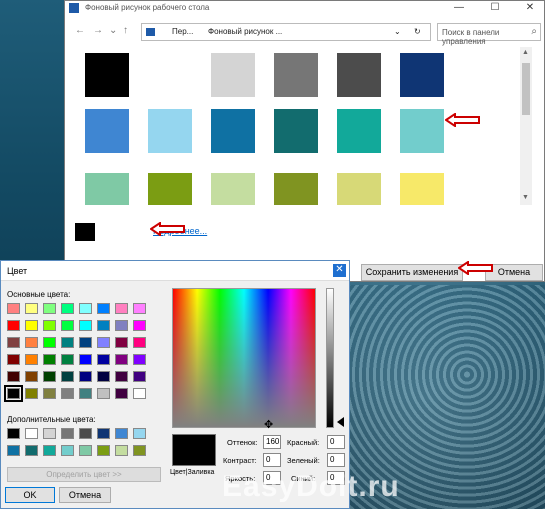  Describe the element at coordinates (340, 422) in the screenshot. I see `luminance-pointer-icon` at that location.